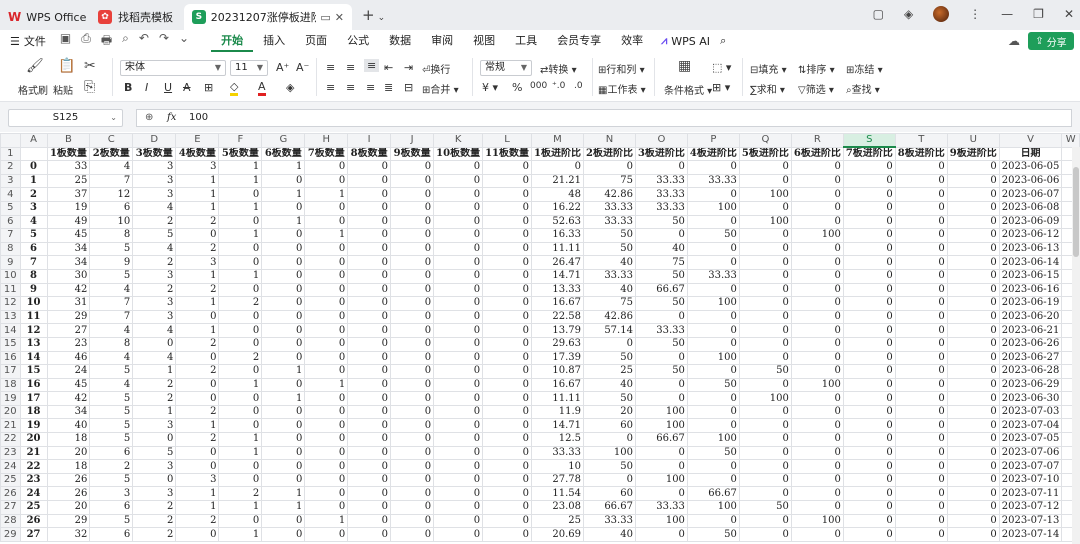 The width and height of the screenshot is (1080, 544). What do you see at coordinates (458, 154) in the screenshot?
I see `header-cell: 10板数量` at bounding box center [458, 154].